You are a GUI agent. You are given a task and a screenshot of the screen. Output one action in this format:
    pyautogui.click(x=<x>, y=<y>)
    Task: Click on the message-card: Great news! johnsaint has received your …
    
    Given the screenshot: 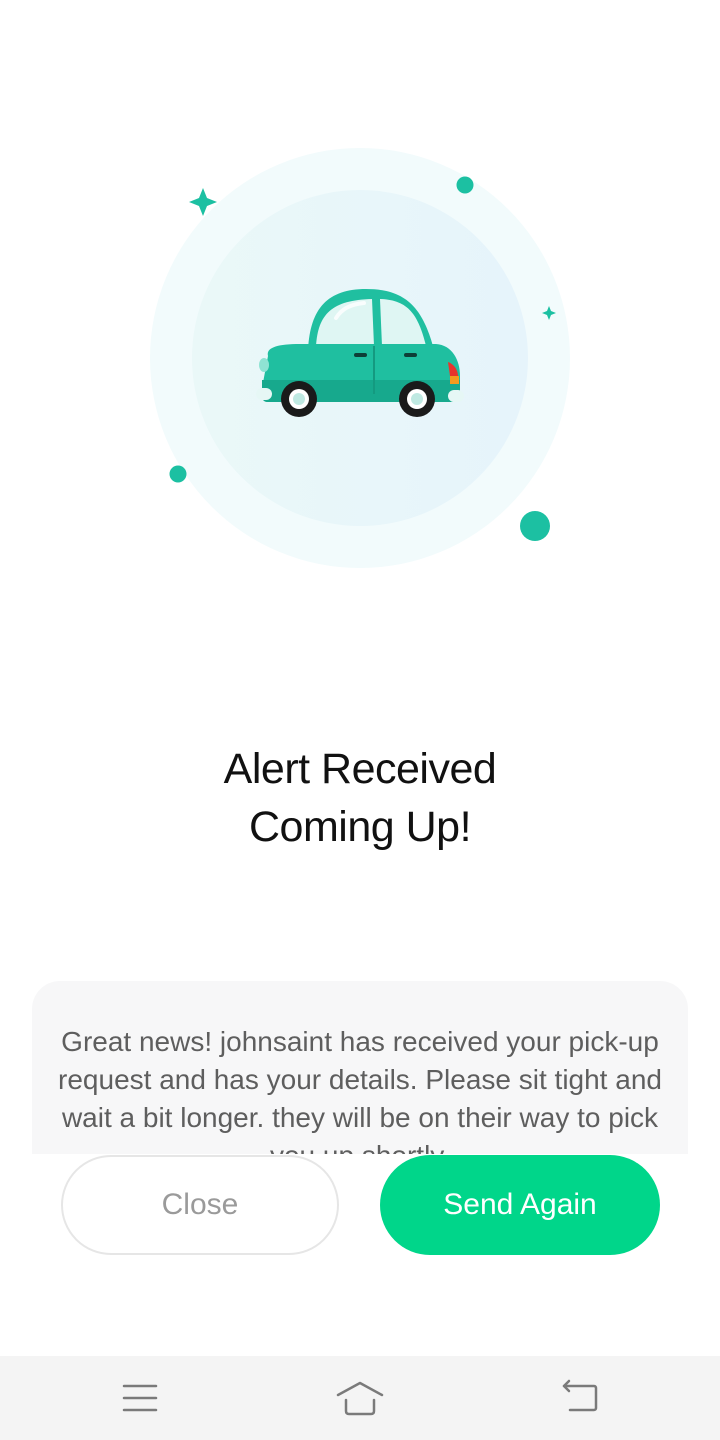 What is the action you would take?
    pyautogui.click(x=360, y=1067)
    